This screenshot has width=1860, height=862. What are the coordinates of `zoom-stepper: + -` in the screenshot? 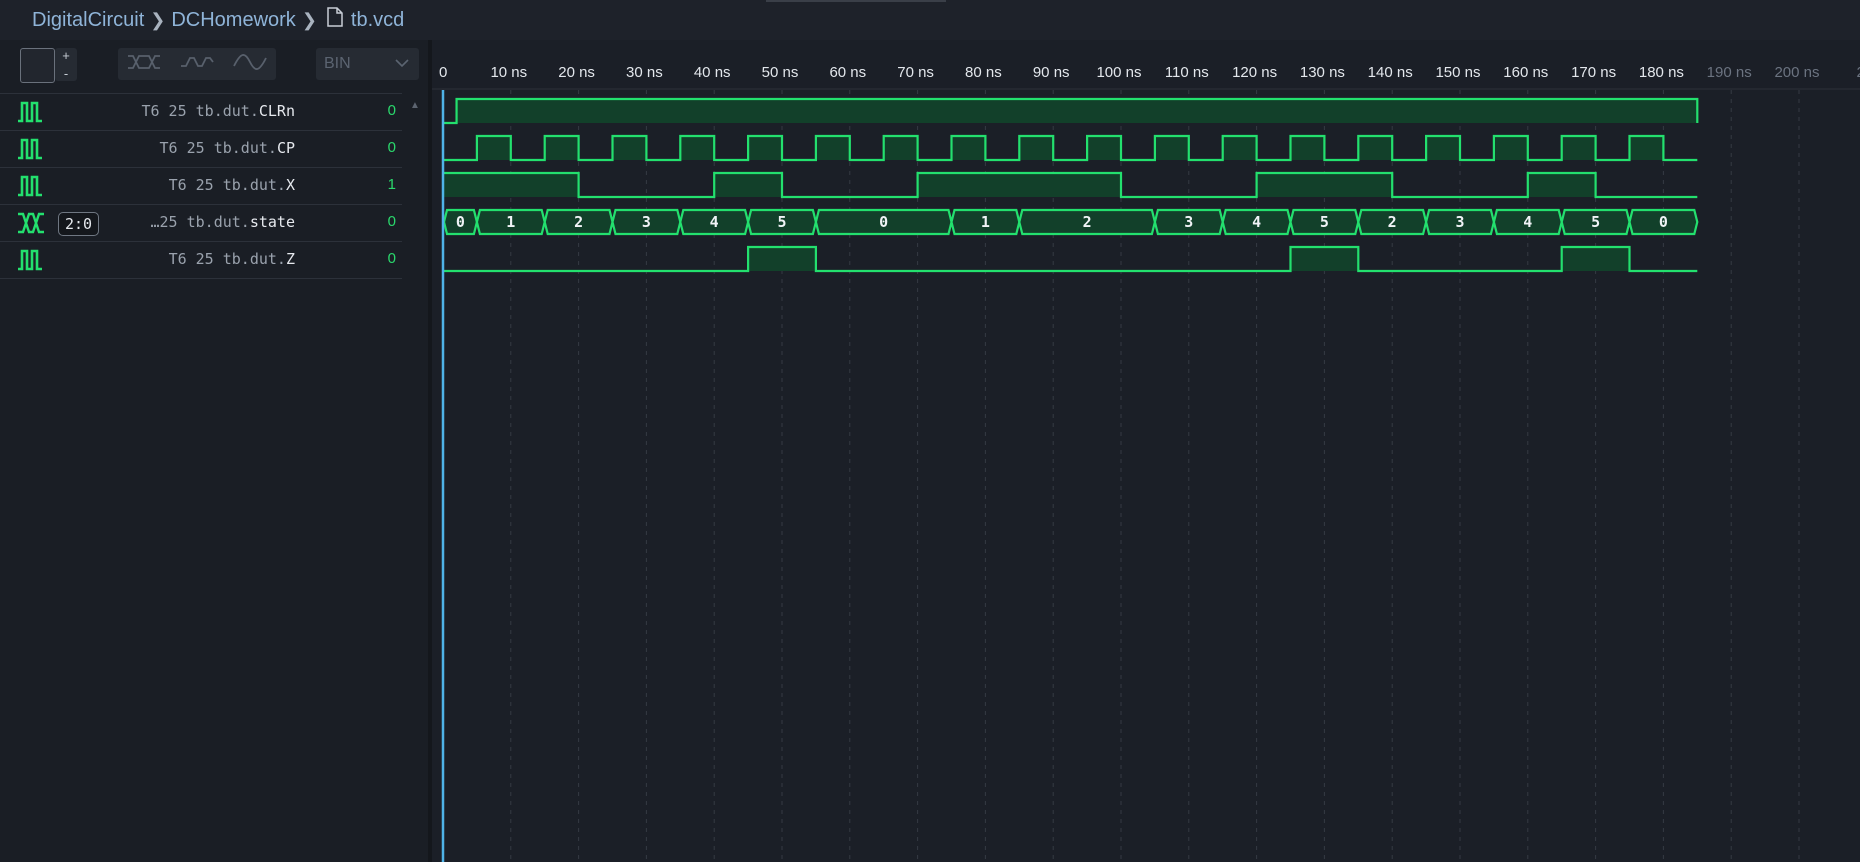 It's located at (66, 64).